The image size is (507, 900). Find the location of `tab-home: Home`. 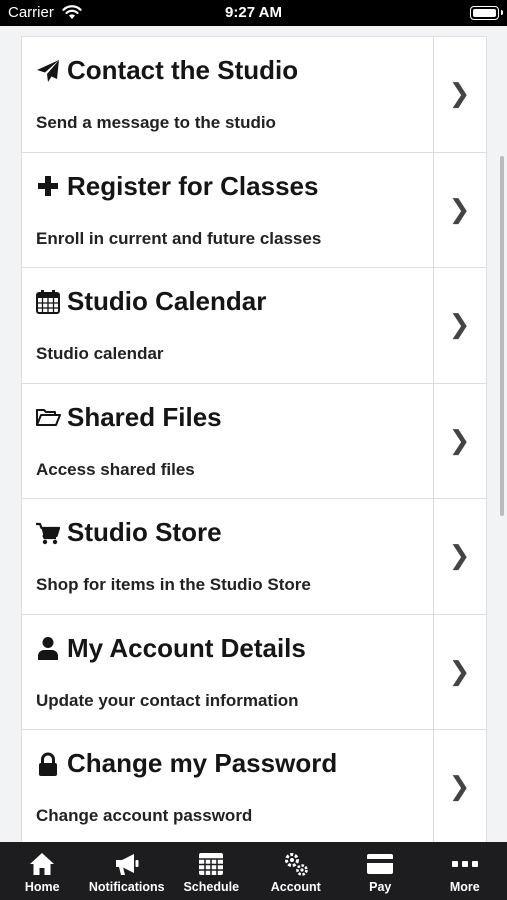

tab-home: Home is located at coordinates (42, 871).